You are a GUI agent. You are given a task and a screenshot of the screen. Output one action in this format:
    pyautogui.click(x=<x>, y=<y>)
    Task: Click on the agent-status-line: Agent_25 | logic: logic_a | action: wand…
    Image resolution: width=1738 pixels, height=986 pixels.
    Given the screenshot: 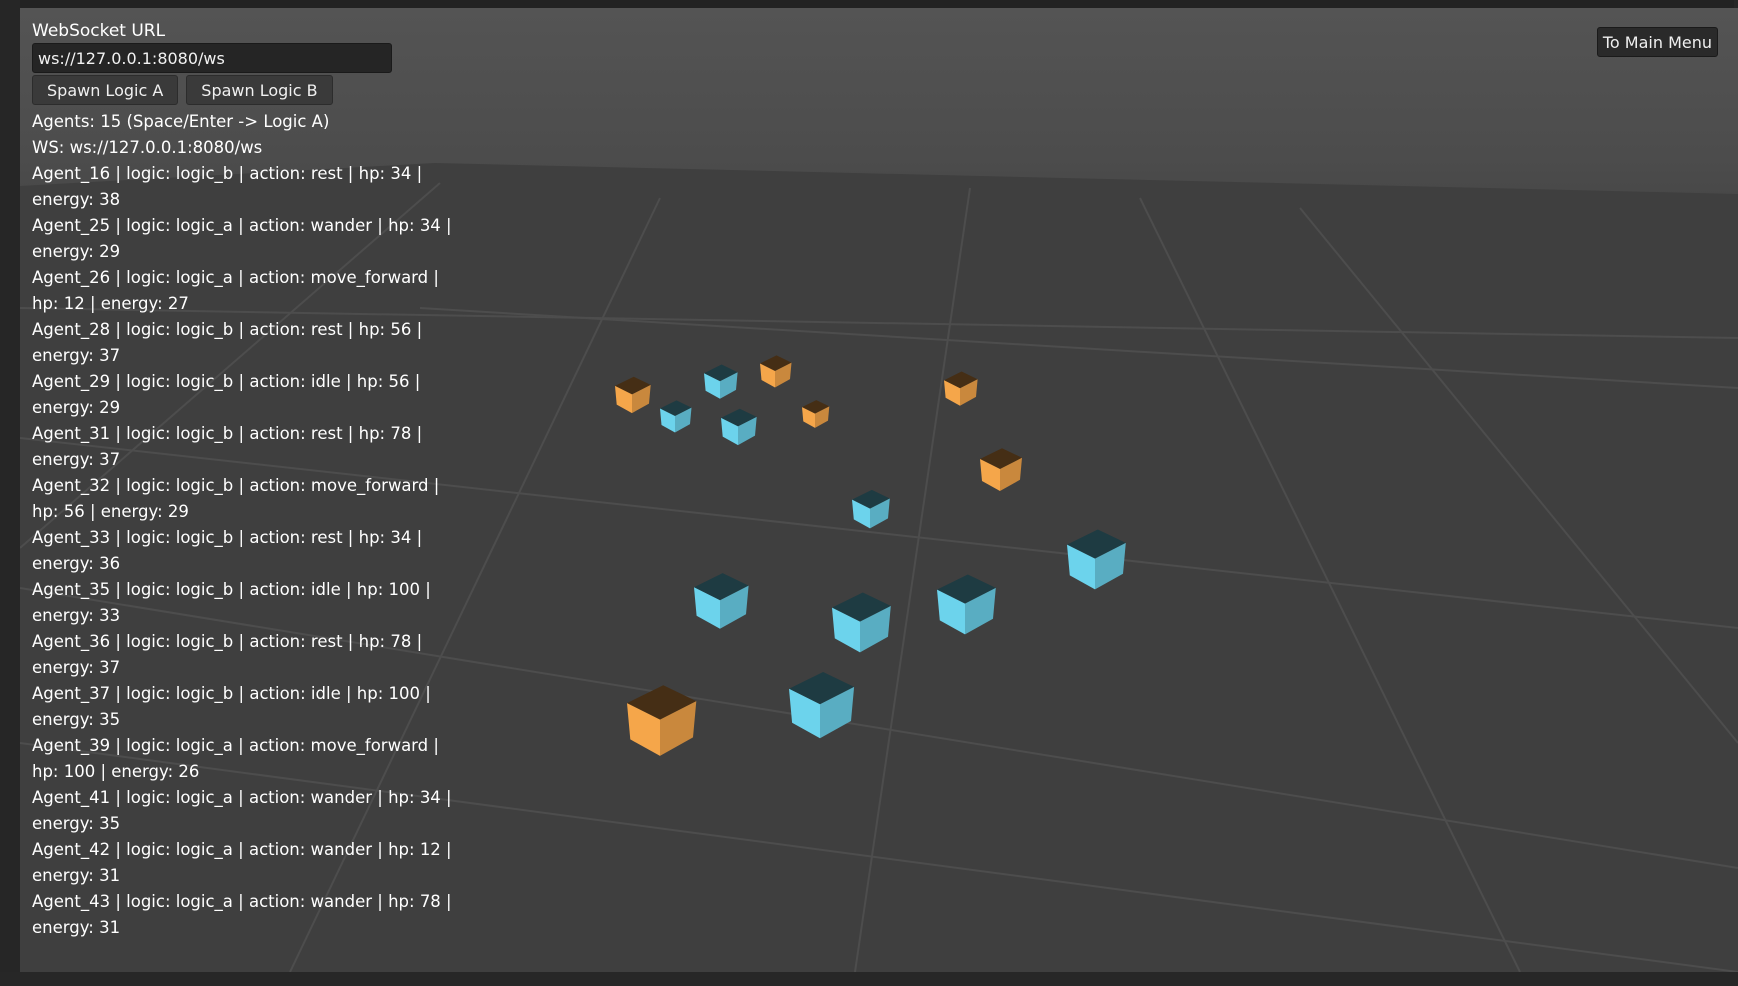 What is the action you would take?
    pyautogui.click(x=242, y=238)
    